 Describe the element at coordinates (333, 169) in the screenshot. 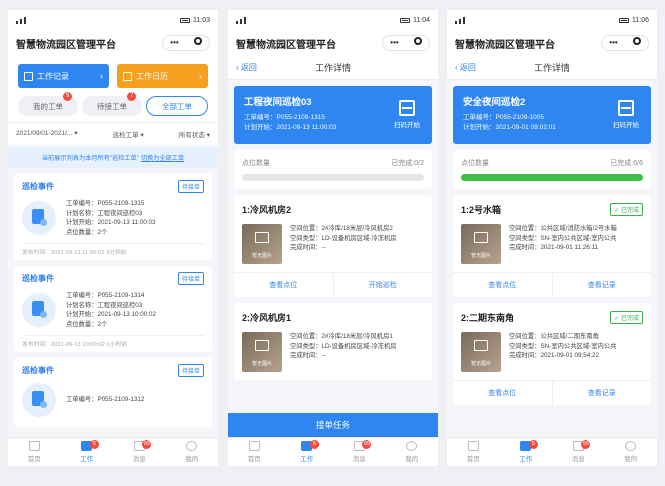

I see `point-progress: 点位数量 已完成:0/2` at that location.